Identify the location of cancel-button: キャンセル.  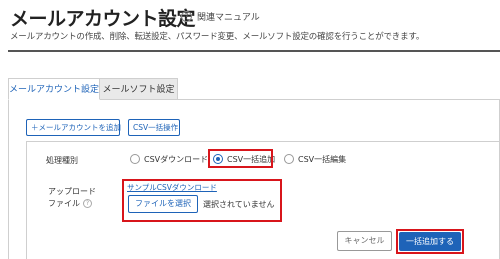
(364, 241).